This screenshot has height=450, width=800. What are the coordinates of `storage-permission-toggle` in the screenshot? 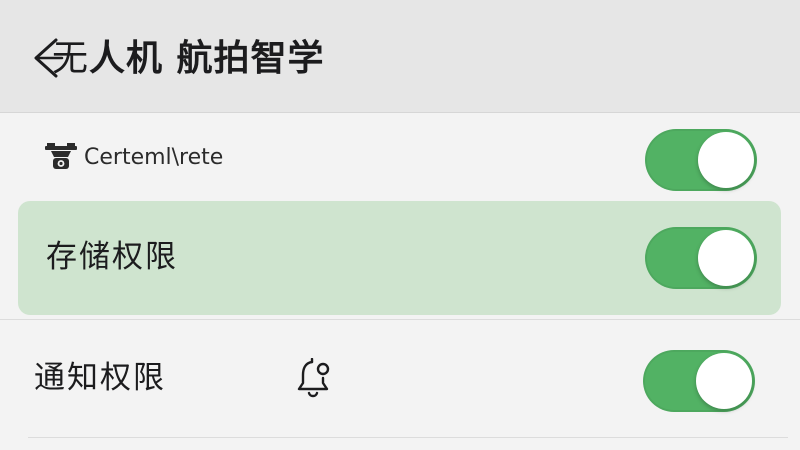 It's located at (701, 258).